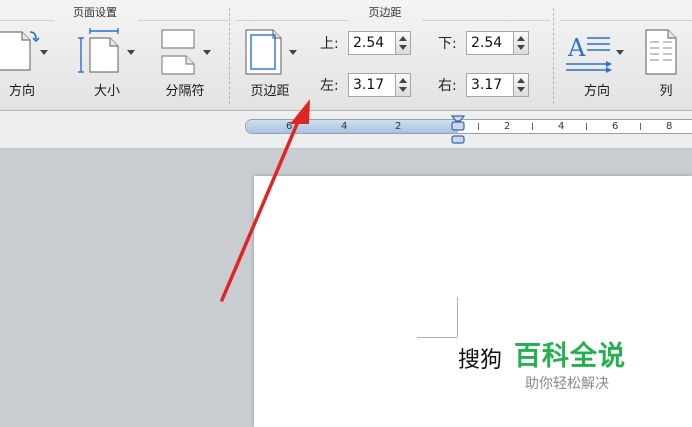 The width and height of the screenshot is (692, 427). I want to click on watermark-subtitle: 助你轻松解决, so click(567, 384).